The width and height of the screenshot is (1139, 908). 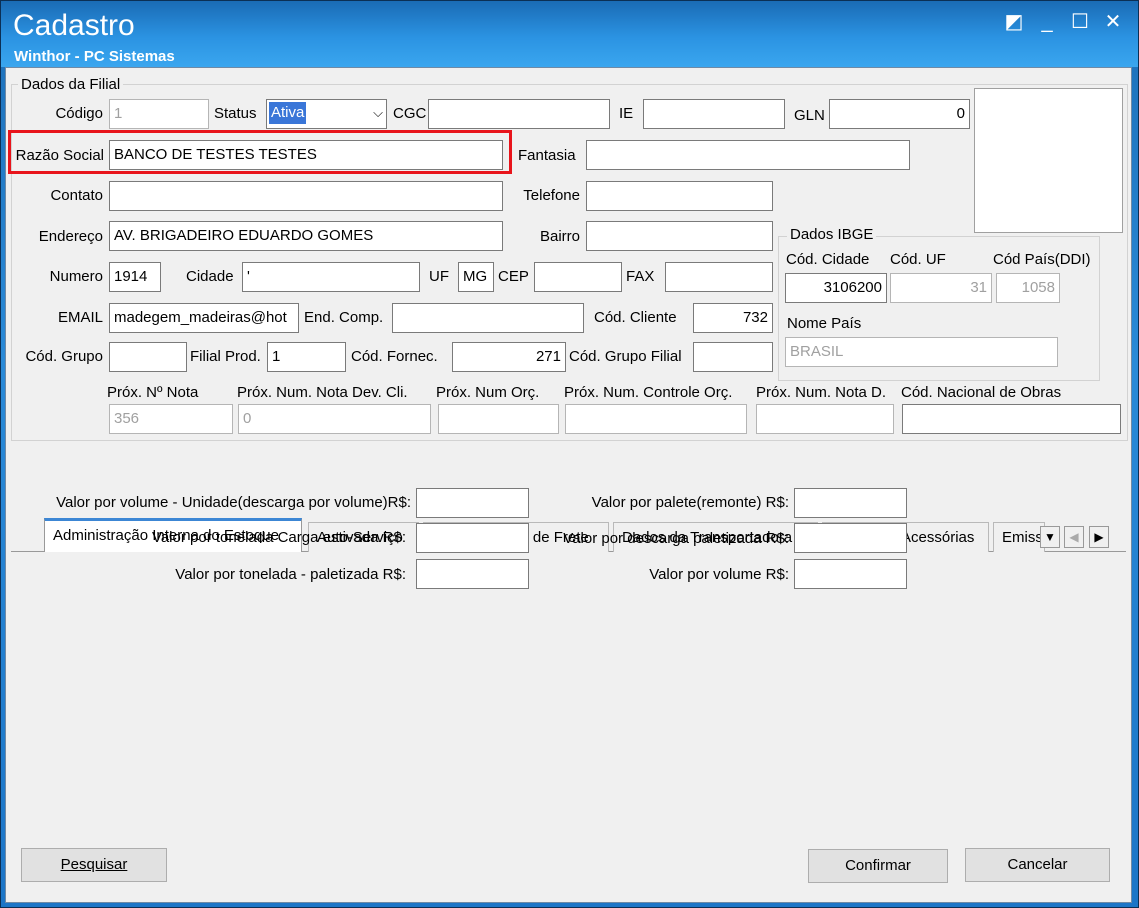 What do you see at coordinates (836, 288) in the screenshot?
I see `cod-cidade-field: 3106200` at bounding box center [836, 288].